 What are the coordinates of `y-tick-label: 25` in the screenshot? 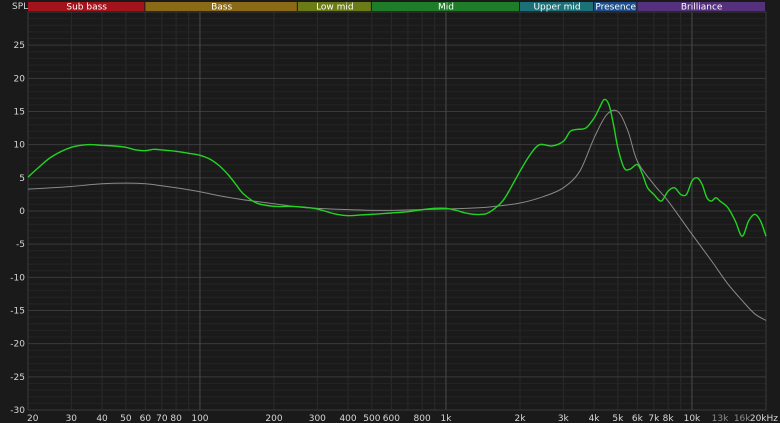 It's located at (19, 46).